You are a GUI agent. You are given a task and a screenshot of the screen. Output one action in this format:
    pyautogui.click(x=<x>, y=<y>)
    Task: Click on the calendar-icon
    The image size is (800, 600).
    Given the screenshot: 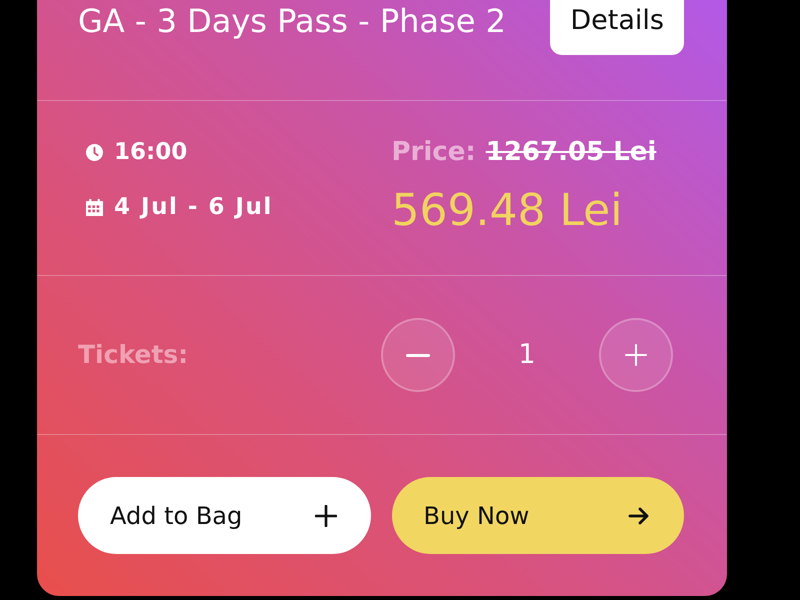 What is the action you would take?
    pyautogui.click(x=94, y=207)
    